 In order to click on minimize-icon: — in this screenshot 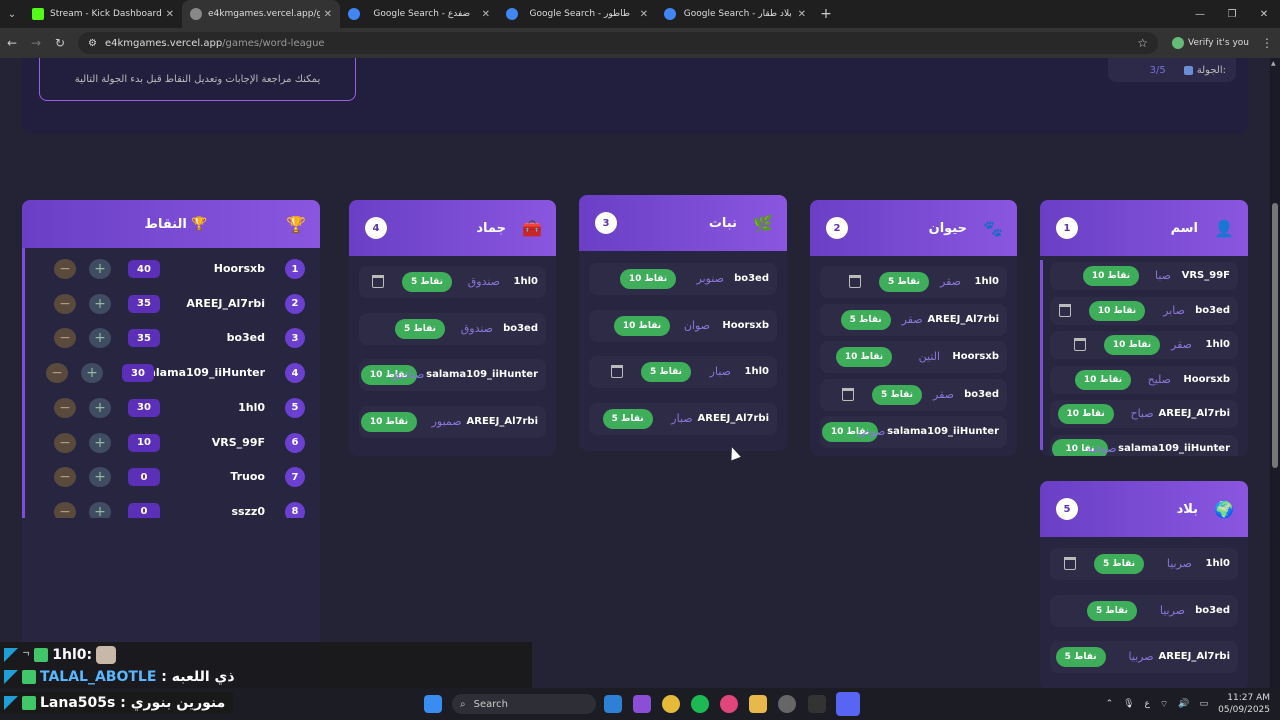, I will do `click(1200, 14)`.